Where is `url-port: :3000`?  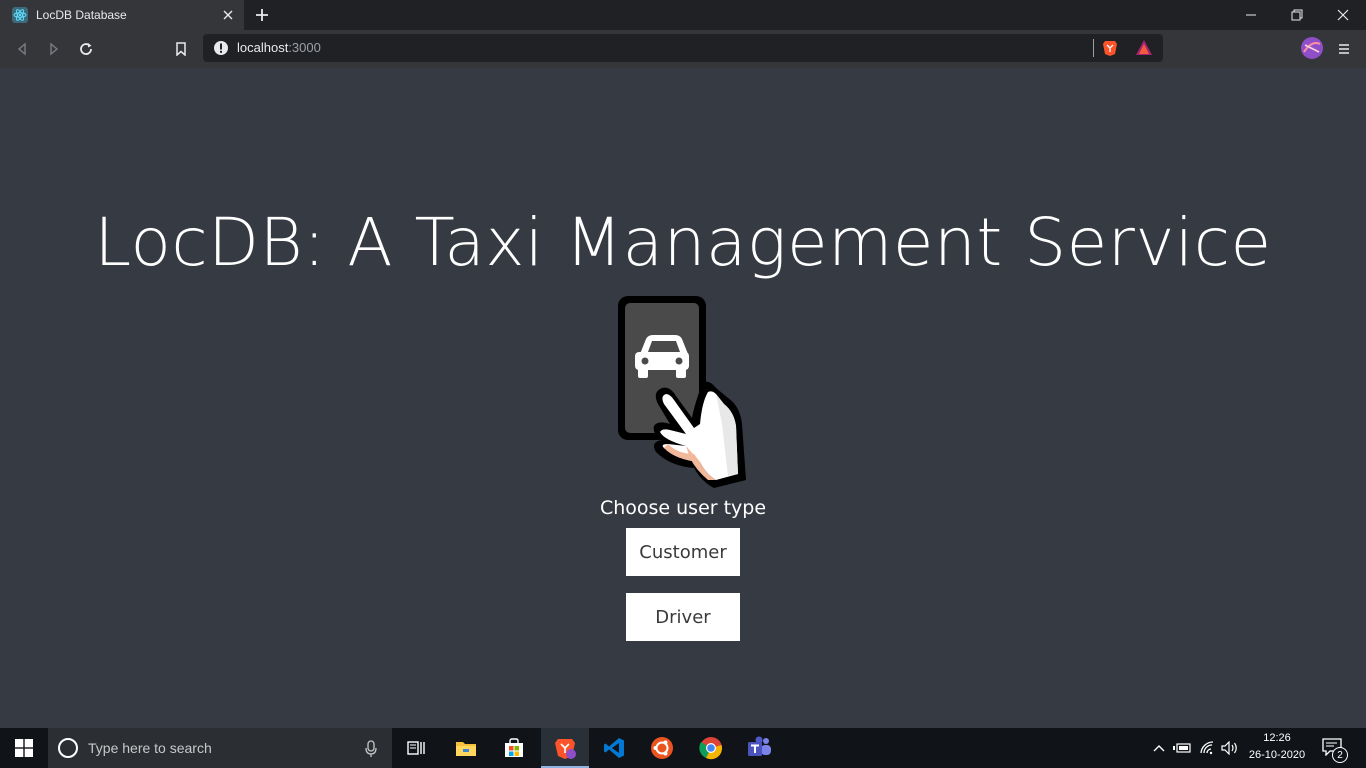
url-port: :3000 is located at coordinates (304, 47).